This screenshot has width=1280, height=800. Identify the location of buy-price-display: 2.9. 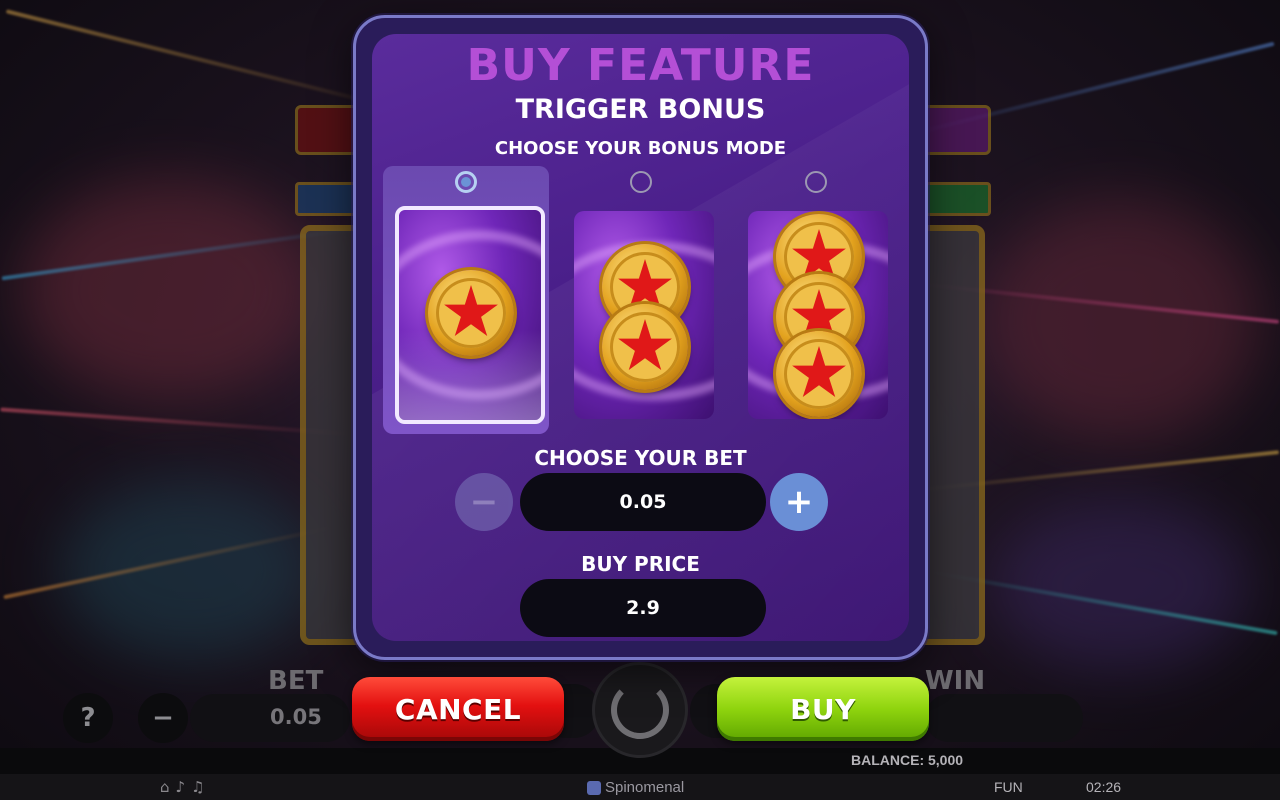
(643, 608).